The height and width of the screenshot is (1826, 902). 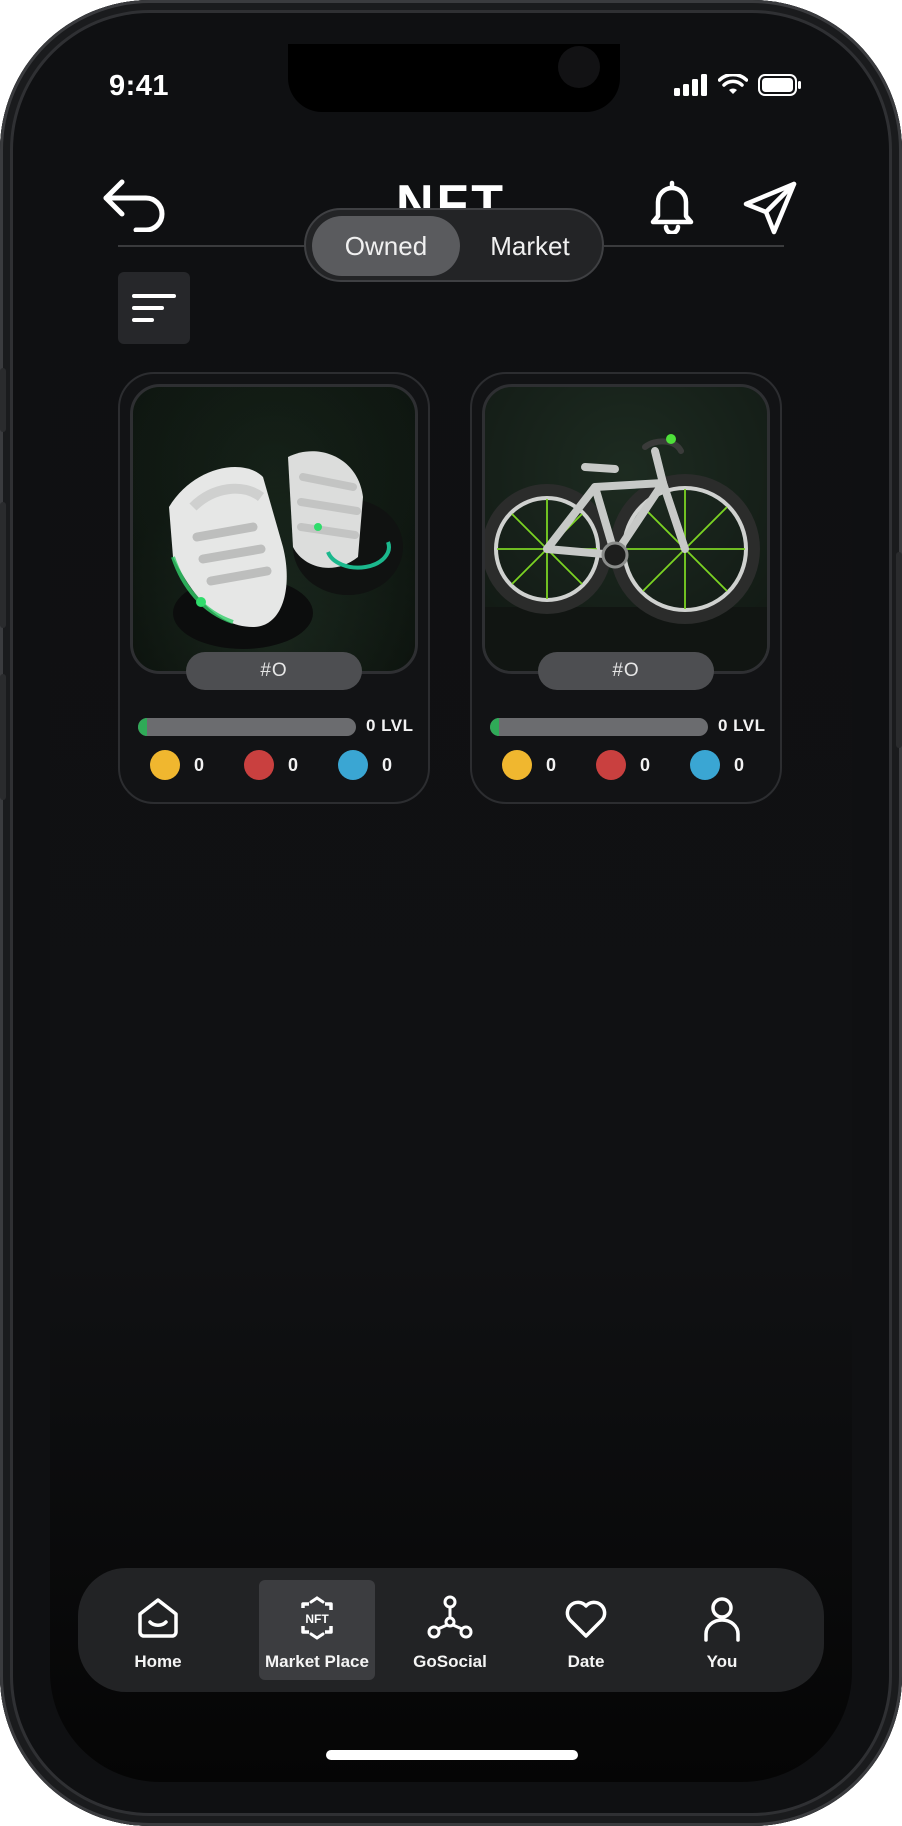 I want to click on power-button, so click(x=899, y=650).